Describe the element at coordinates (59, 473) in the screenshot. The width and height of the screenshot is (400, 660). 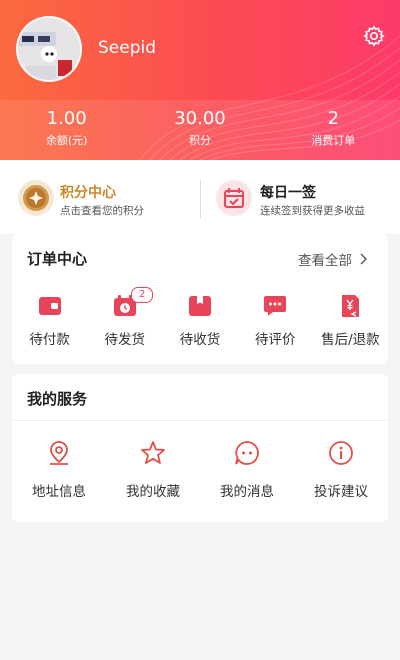
I see `service-address: 地址信息` at that location.